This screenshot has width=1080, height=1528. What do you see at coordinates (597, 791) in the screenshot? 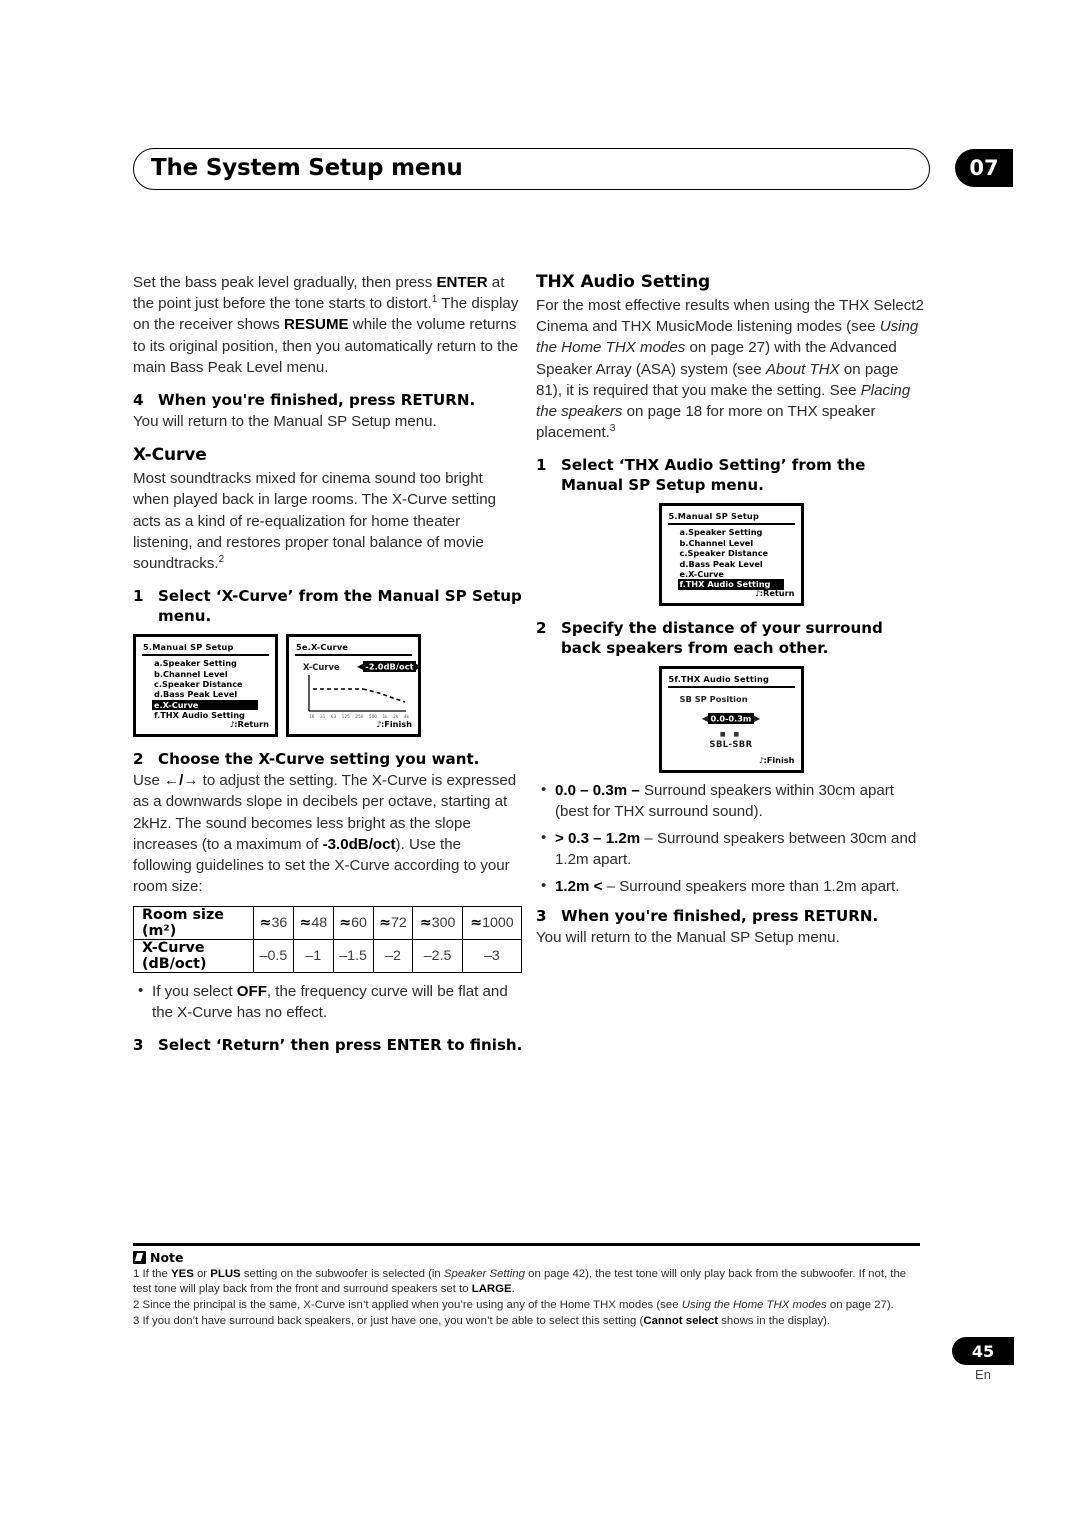
I see `distance-range-label: 0.0 – 0.3m –` at bounding box center [597, 791].